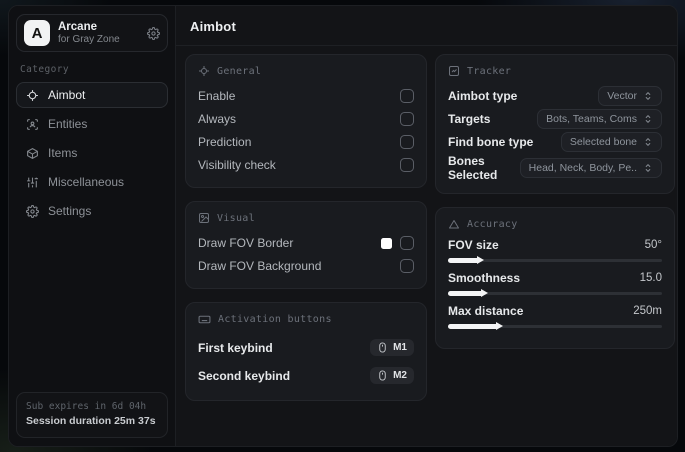 This screenshot has height=452, width=685. What do you see at coordinates (473, 168) in the screenshot?
I see `setting-label: Bones Selected` at bounding box center [473, 168].